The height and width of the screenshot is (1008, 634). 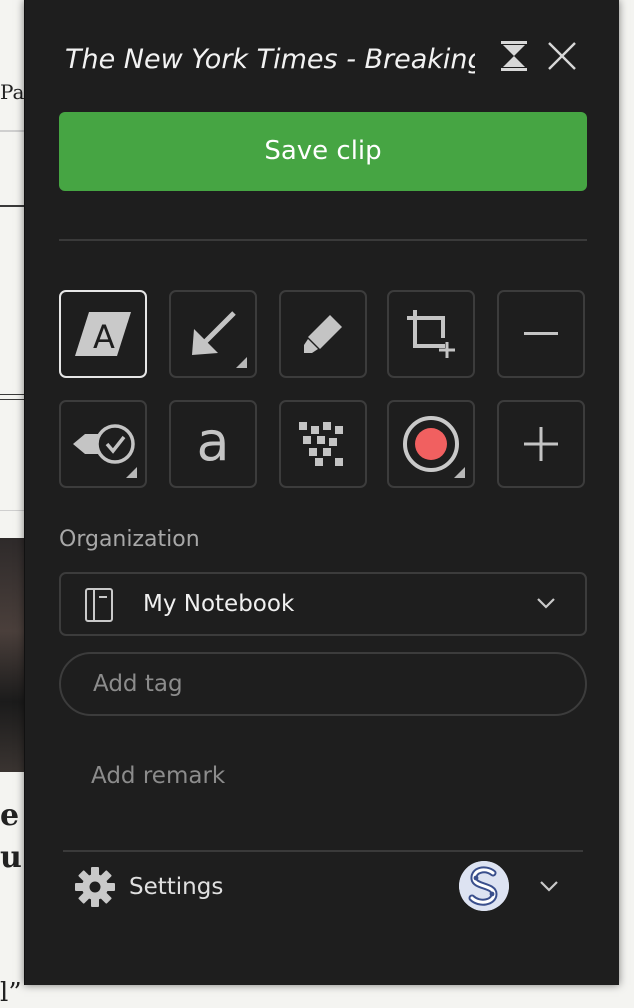 I want to click on avatar, so click(x=484, y=886).